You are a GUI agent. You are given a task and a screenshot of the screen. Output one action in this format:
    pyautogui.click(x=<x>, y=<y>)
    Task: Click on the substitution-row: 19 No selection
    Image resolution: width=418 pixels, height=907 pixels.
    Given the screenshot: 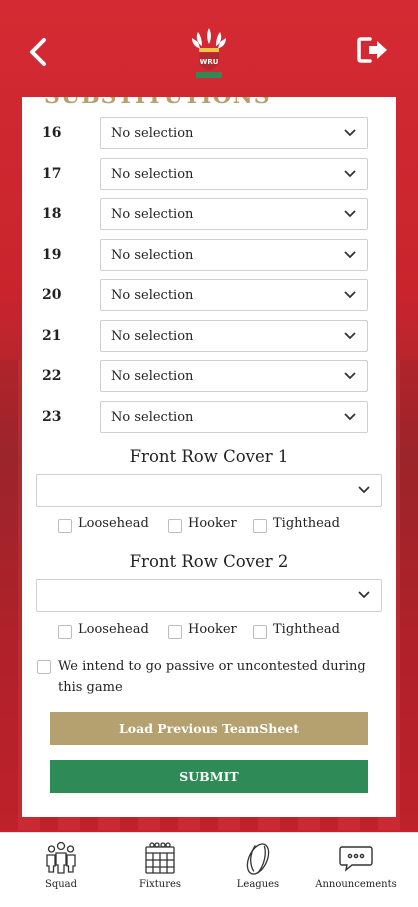 What is the action you would take?
    pyautogui.click(x=209, y=255)
    